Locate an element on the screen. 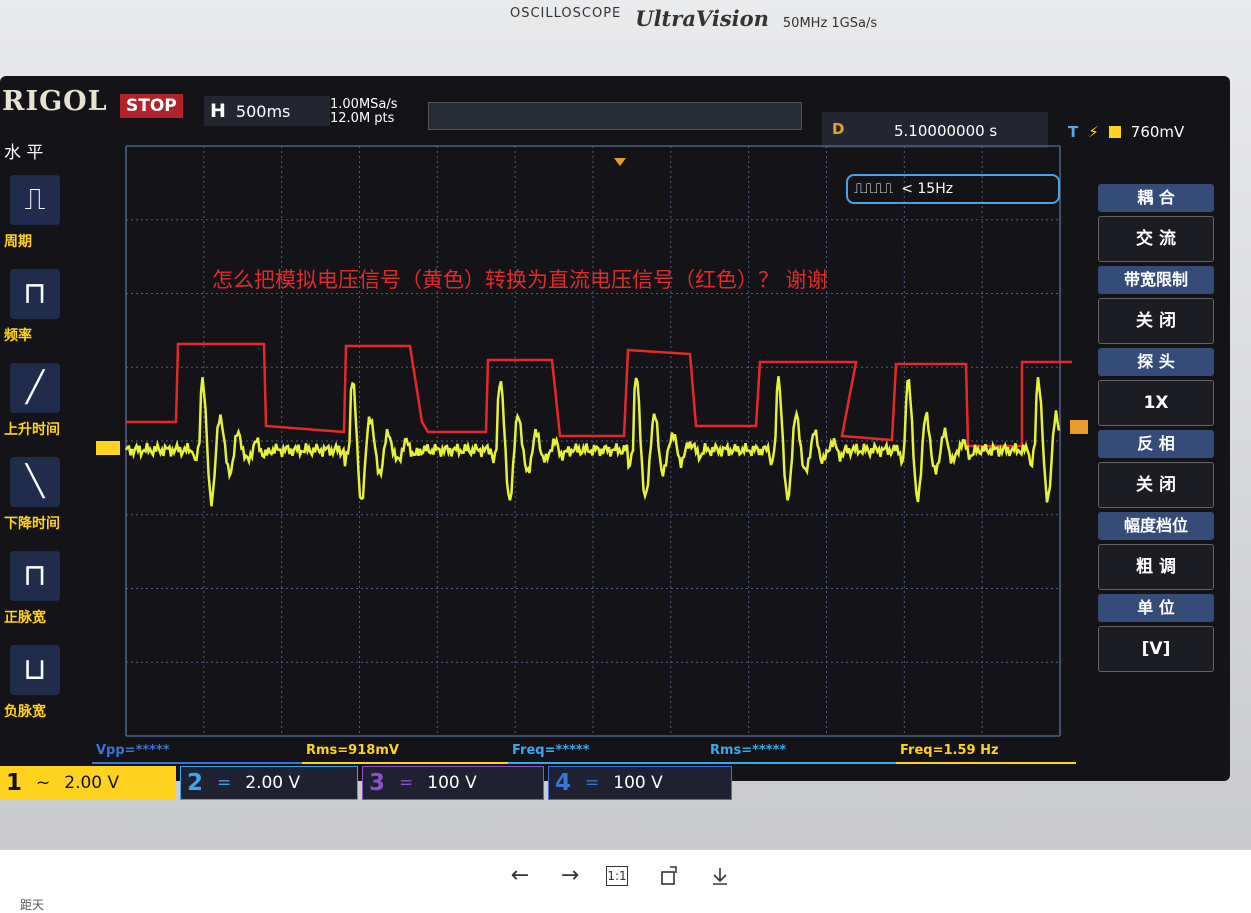  channel-2-box: 2 = 2.00 V is located at coordinates (269, 783).